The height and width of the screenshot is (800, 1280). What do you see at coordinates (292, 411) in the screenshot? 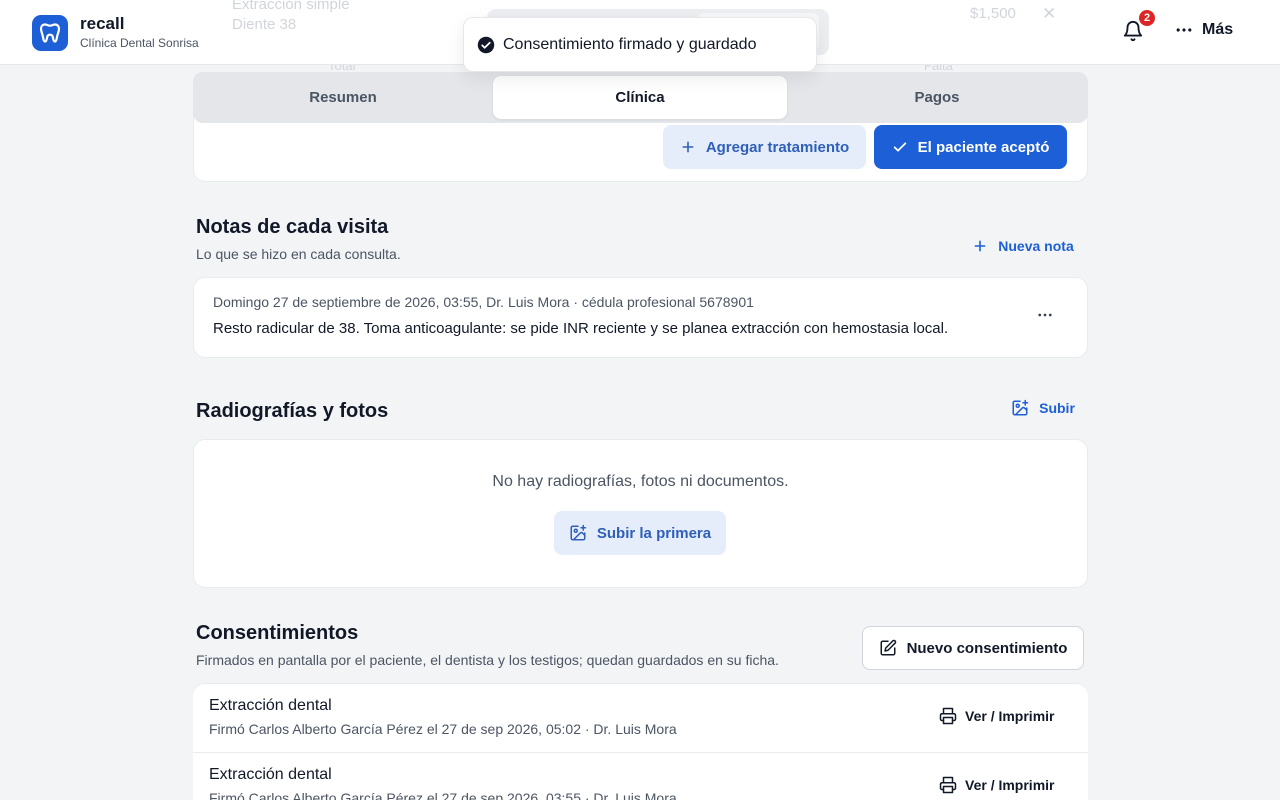
I see `images-title: Radiografías y fotos` at bounding box center [292, 411].